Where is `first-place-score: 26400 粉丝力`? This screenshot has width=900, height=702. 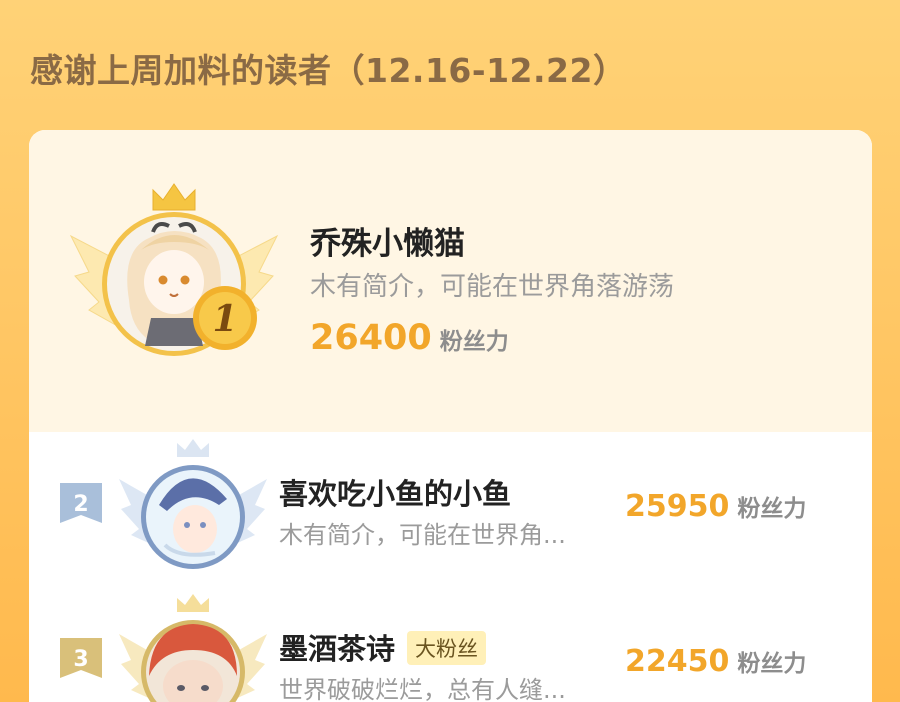 first-place-score: 26400 粉丝力 is located at coordinates (409, 338).